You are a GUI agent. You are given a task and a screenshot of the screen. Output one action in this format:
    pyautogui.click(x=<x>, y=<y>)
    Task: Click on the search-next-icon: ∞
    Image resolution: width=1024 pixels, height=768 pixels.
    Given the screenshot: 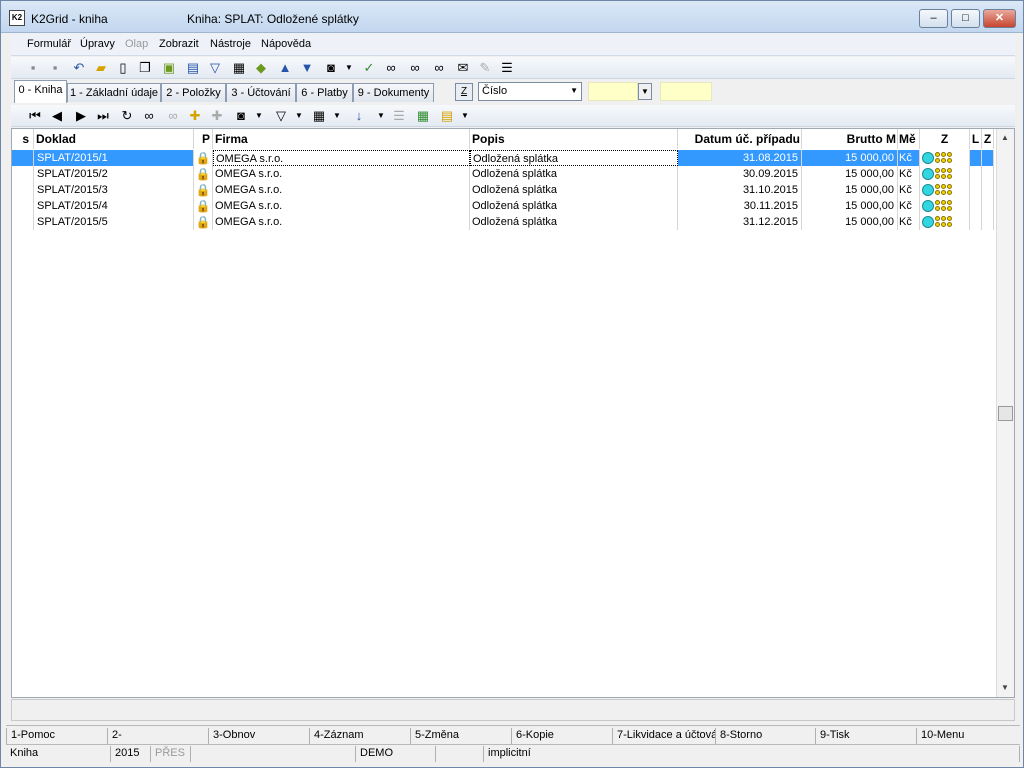 What is the action you would take?
    pyautogui.click(x=173, y=116)
    